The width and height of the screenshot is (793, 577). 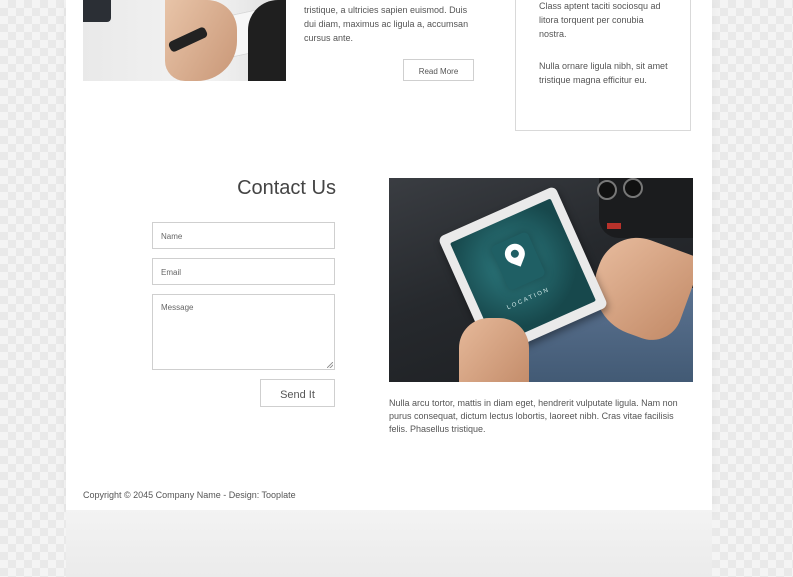 What do you see at coordinates (438, 70) in the screenshot?
I see `read-more-button: Read More` at bounding box center [438, 70].